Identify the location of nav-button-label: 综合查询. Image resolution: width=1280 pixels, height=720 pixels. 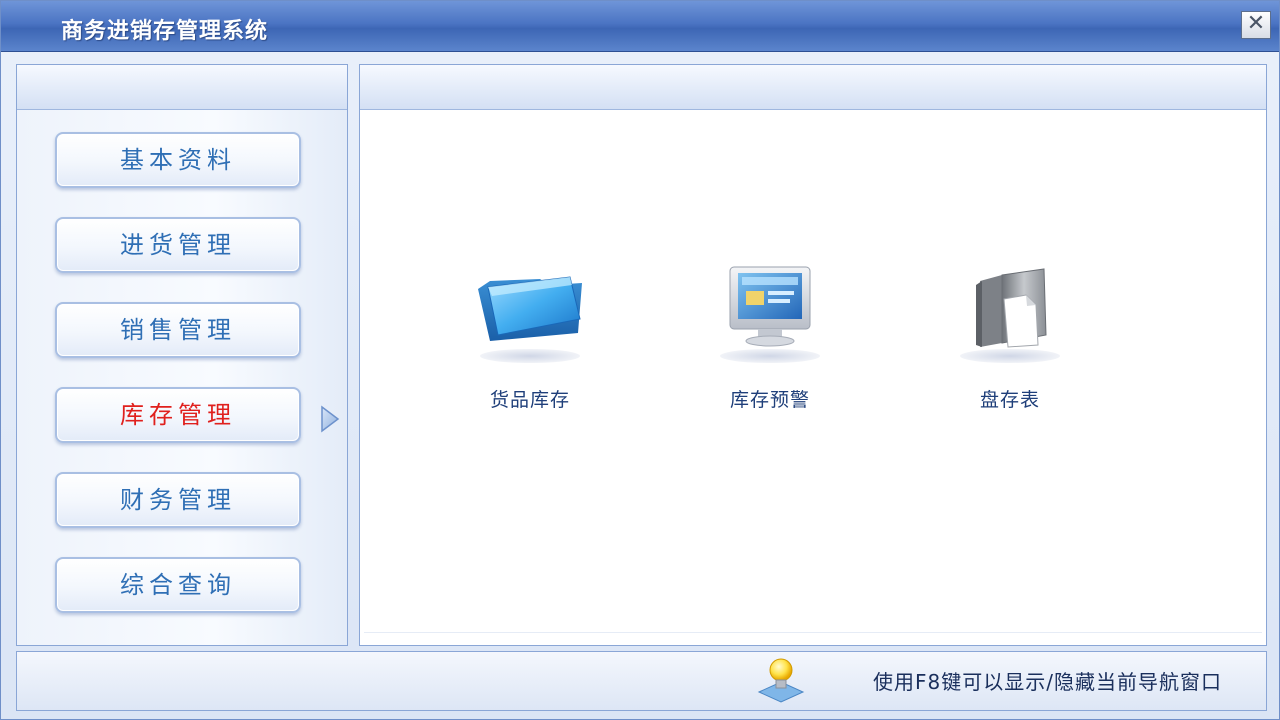
(178, 585).